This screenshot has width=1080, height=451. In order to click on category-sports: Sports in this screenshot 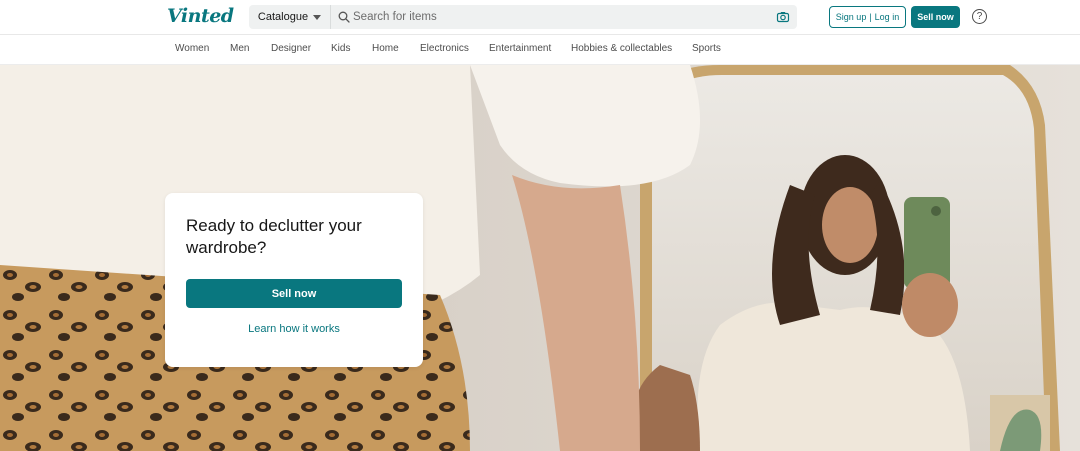, I will do `click(706, 48)`.